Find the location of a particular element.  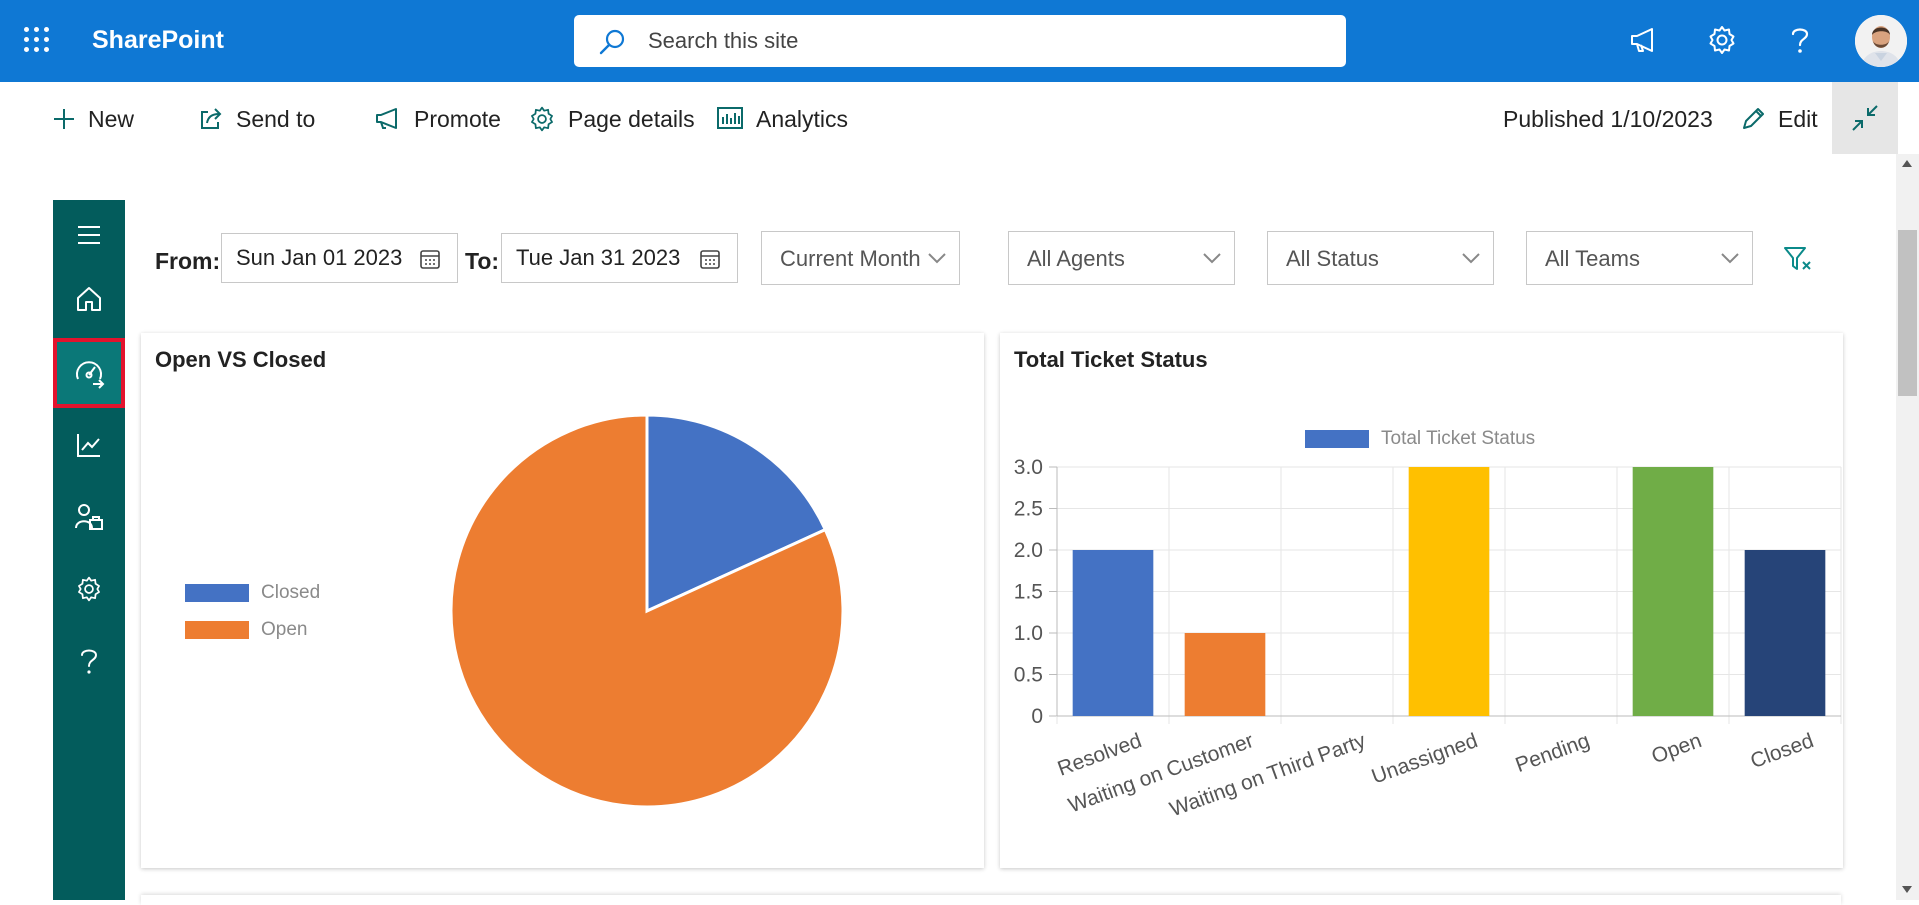

menu-icon is located at coordinates (89, 235).